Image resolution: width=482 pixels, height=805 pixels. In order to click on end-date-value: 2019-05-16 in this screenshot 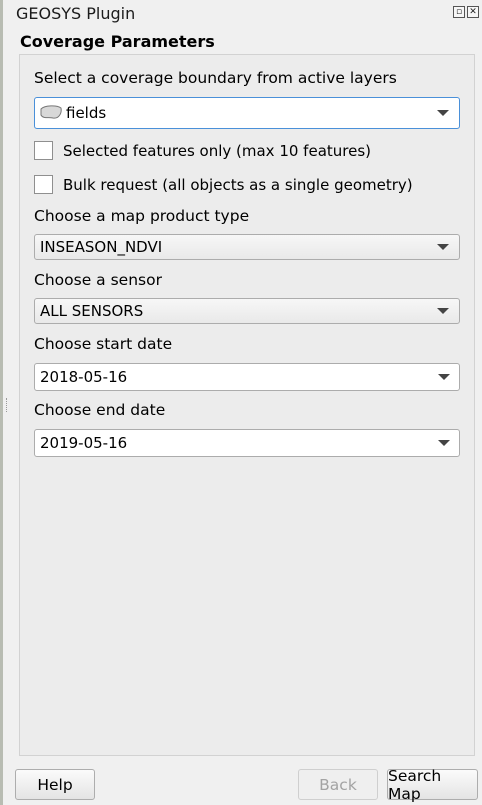, I will do `click(84, 443)`.